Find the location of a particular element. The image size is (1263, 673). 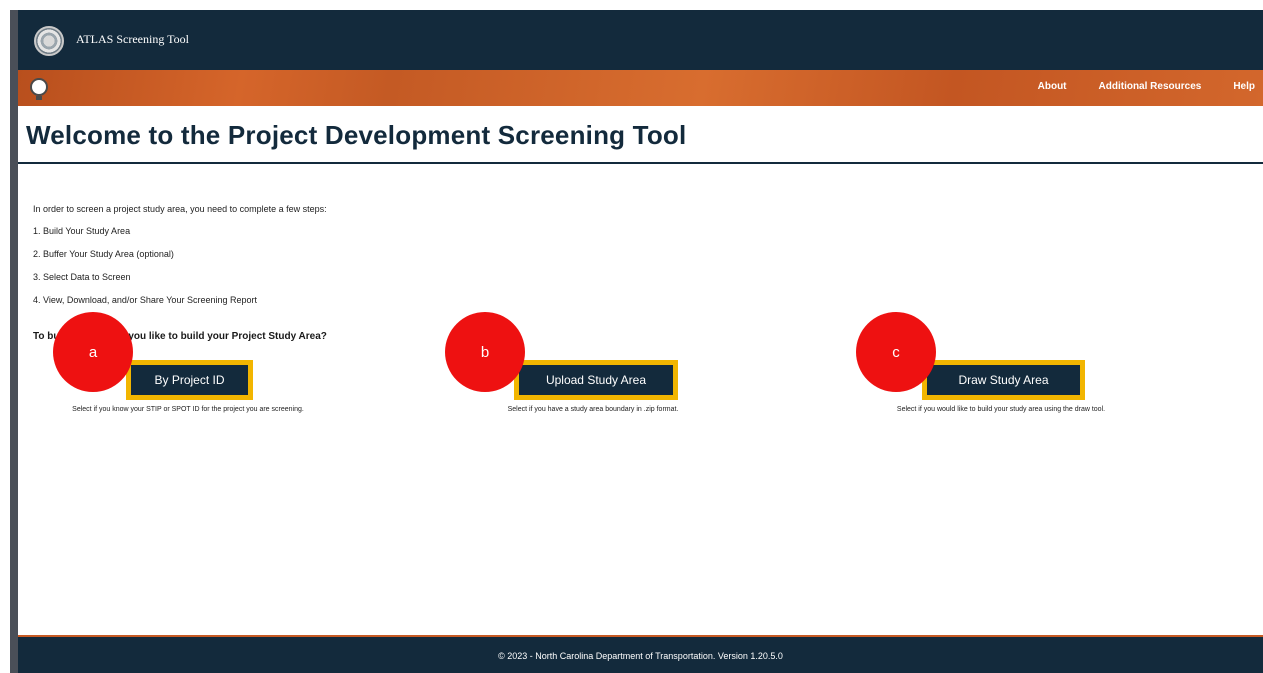

draw-study-area-button: Draw Study Area is located at coordinates (1003, 380).